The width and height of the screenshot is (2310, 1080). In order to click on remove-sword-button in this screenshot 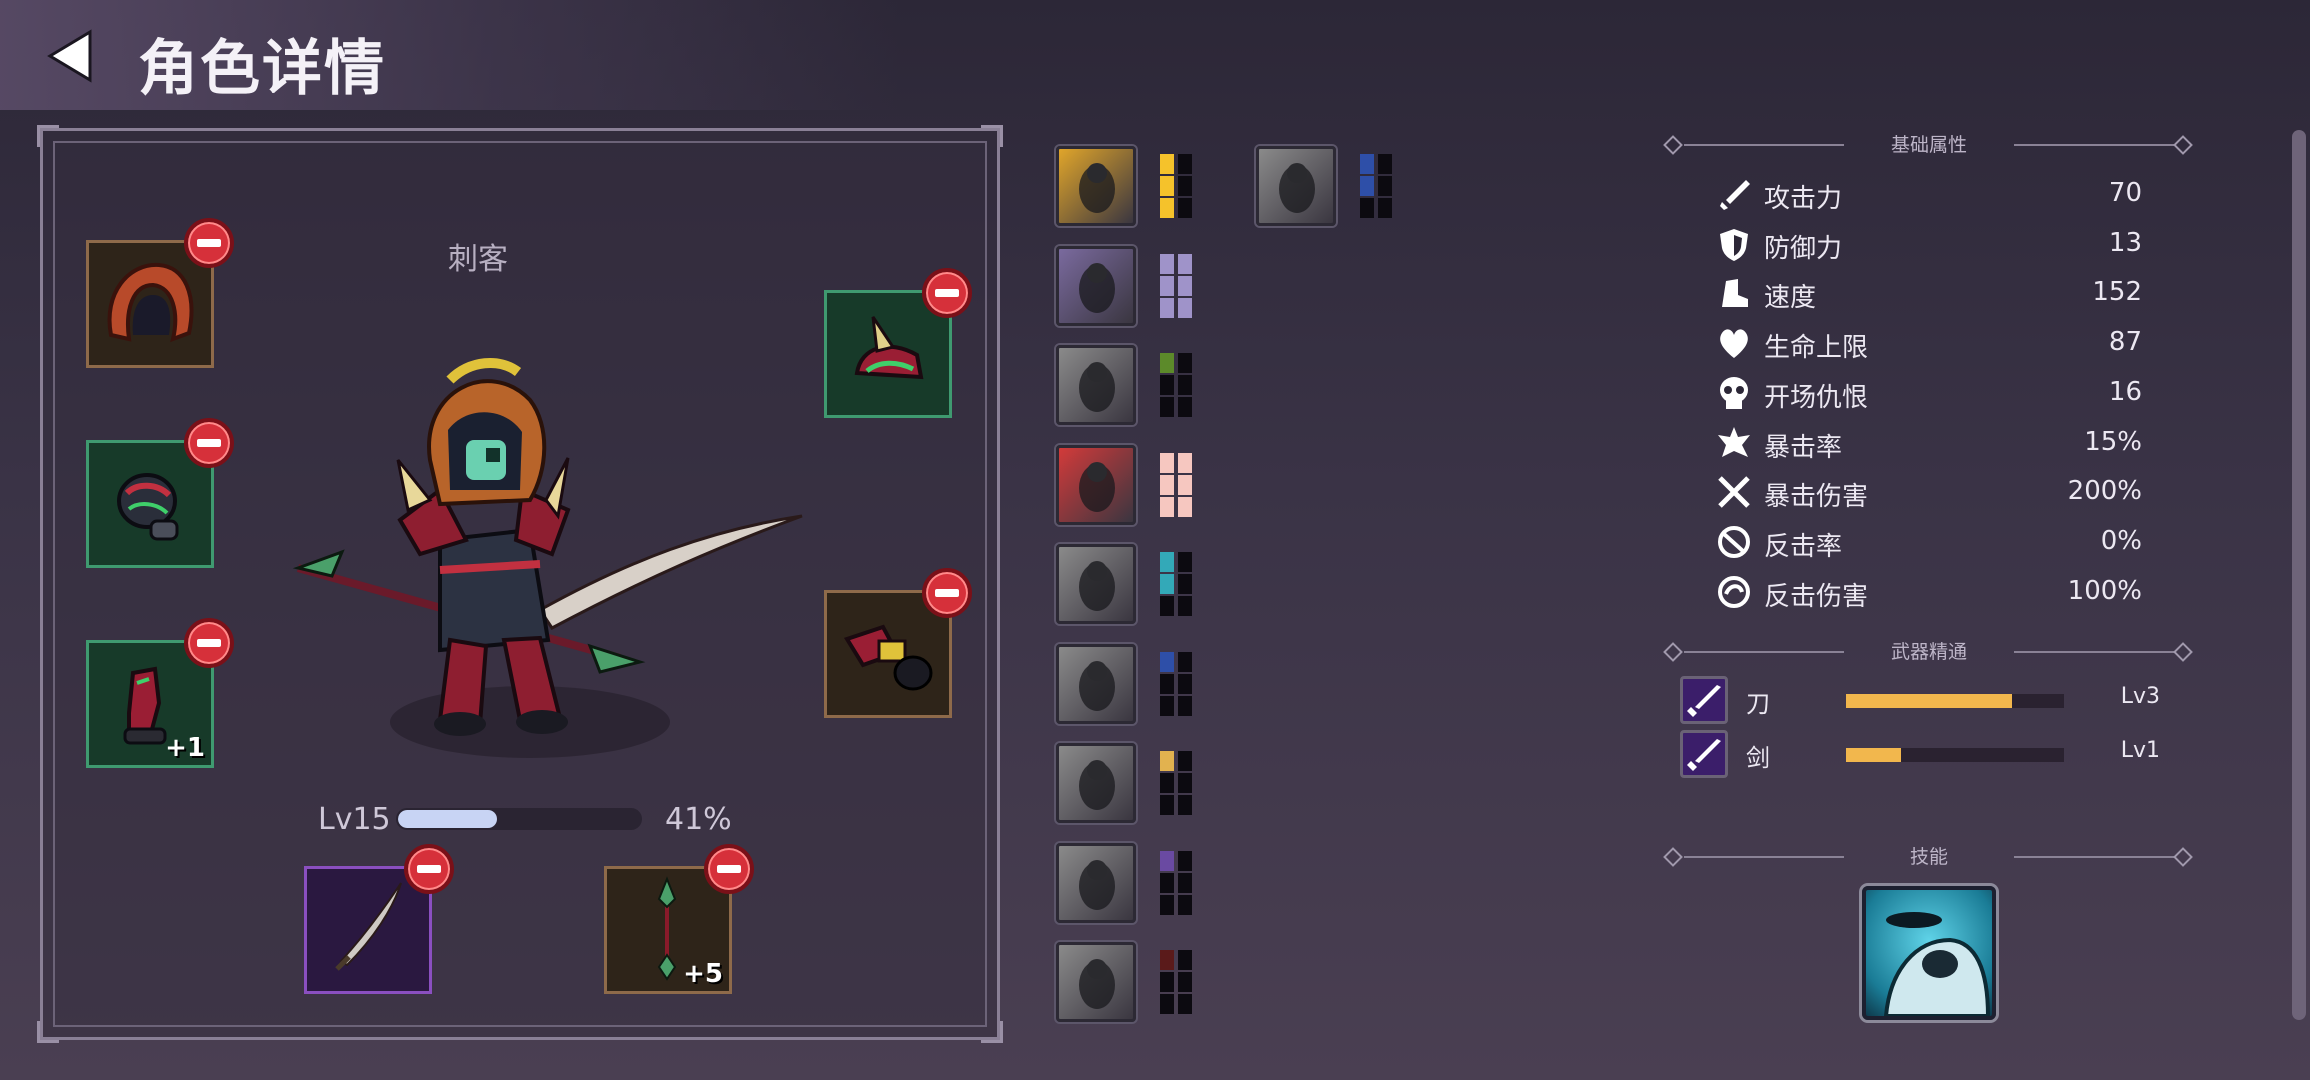, I will do `click(429, 869)`.